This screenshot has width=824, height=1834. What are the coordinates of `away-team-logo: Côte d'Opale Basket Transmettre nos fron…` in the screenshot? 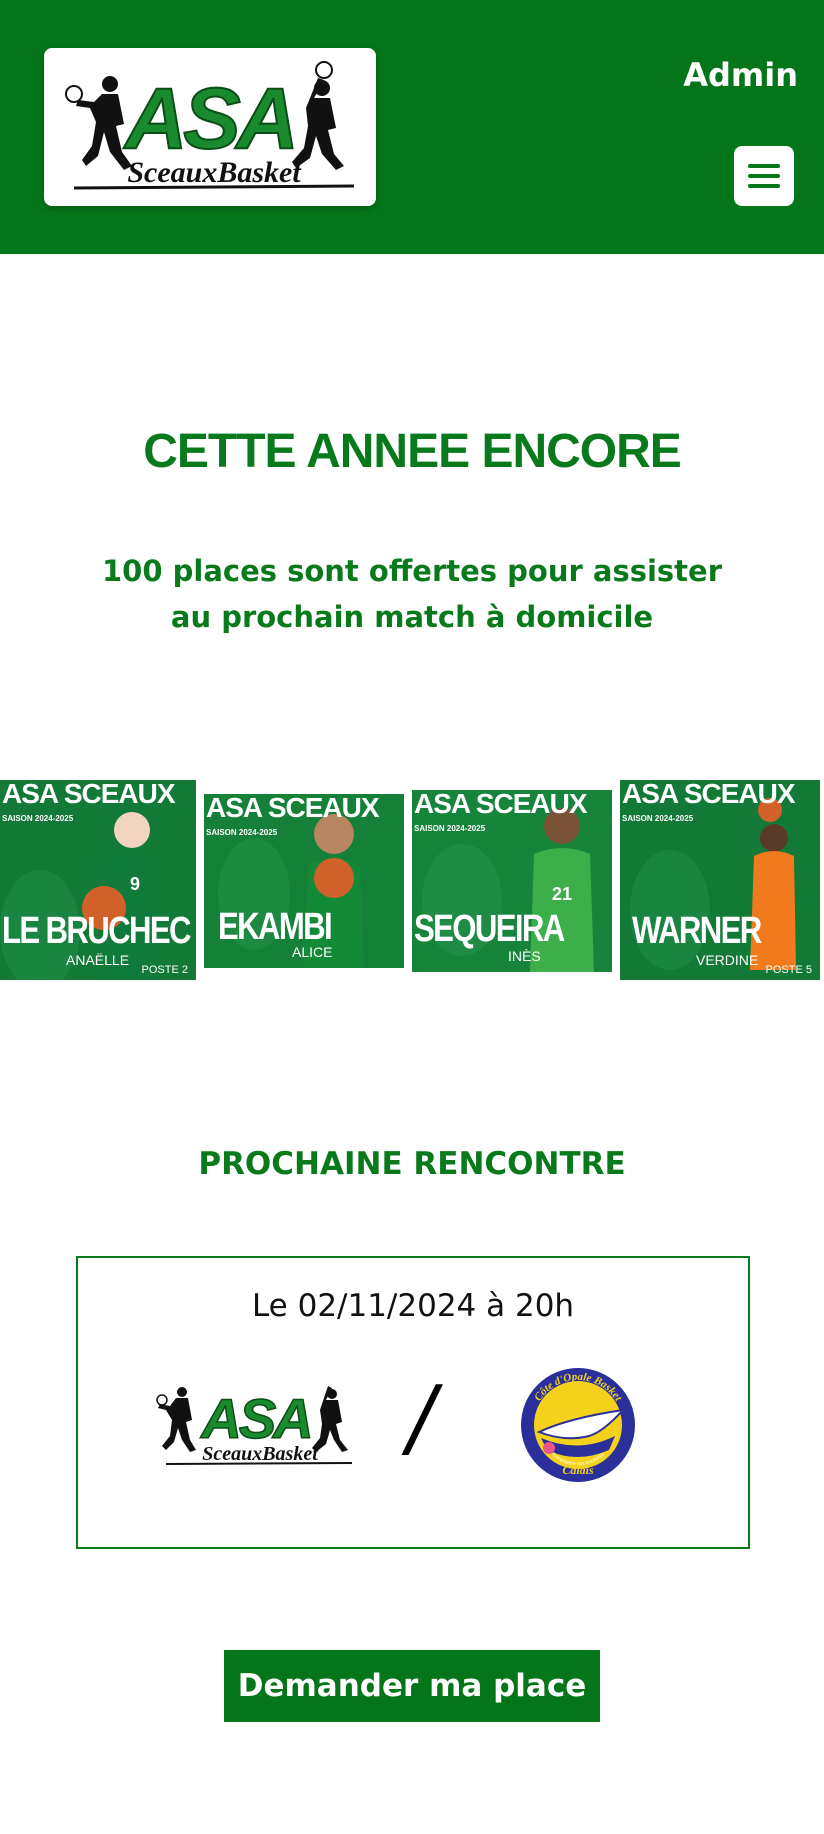 It's located at (578, 1425).